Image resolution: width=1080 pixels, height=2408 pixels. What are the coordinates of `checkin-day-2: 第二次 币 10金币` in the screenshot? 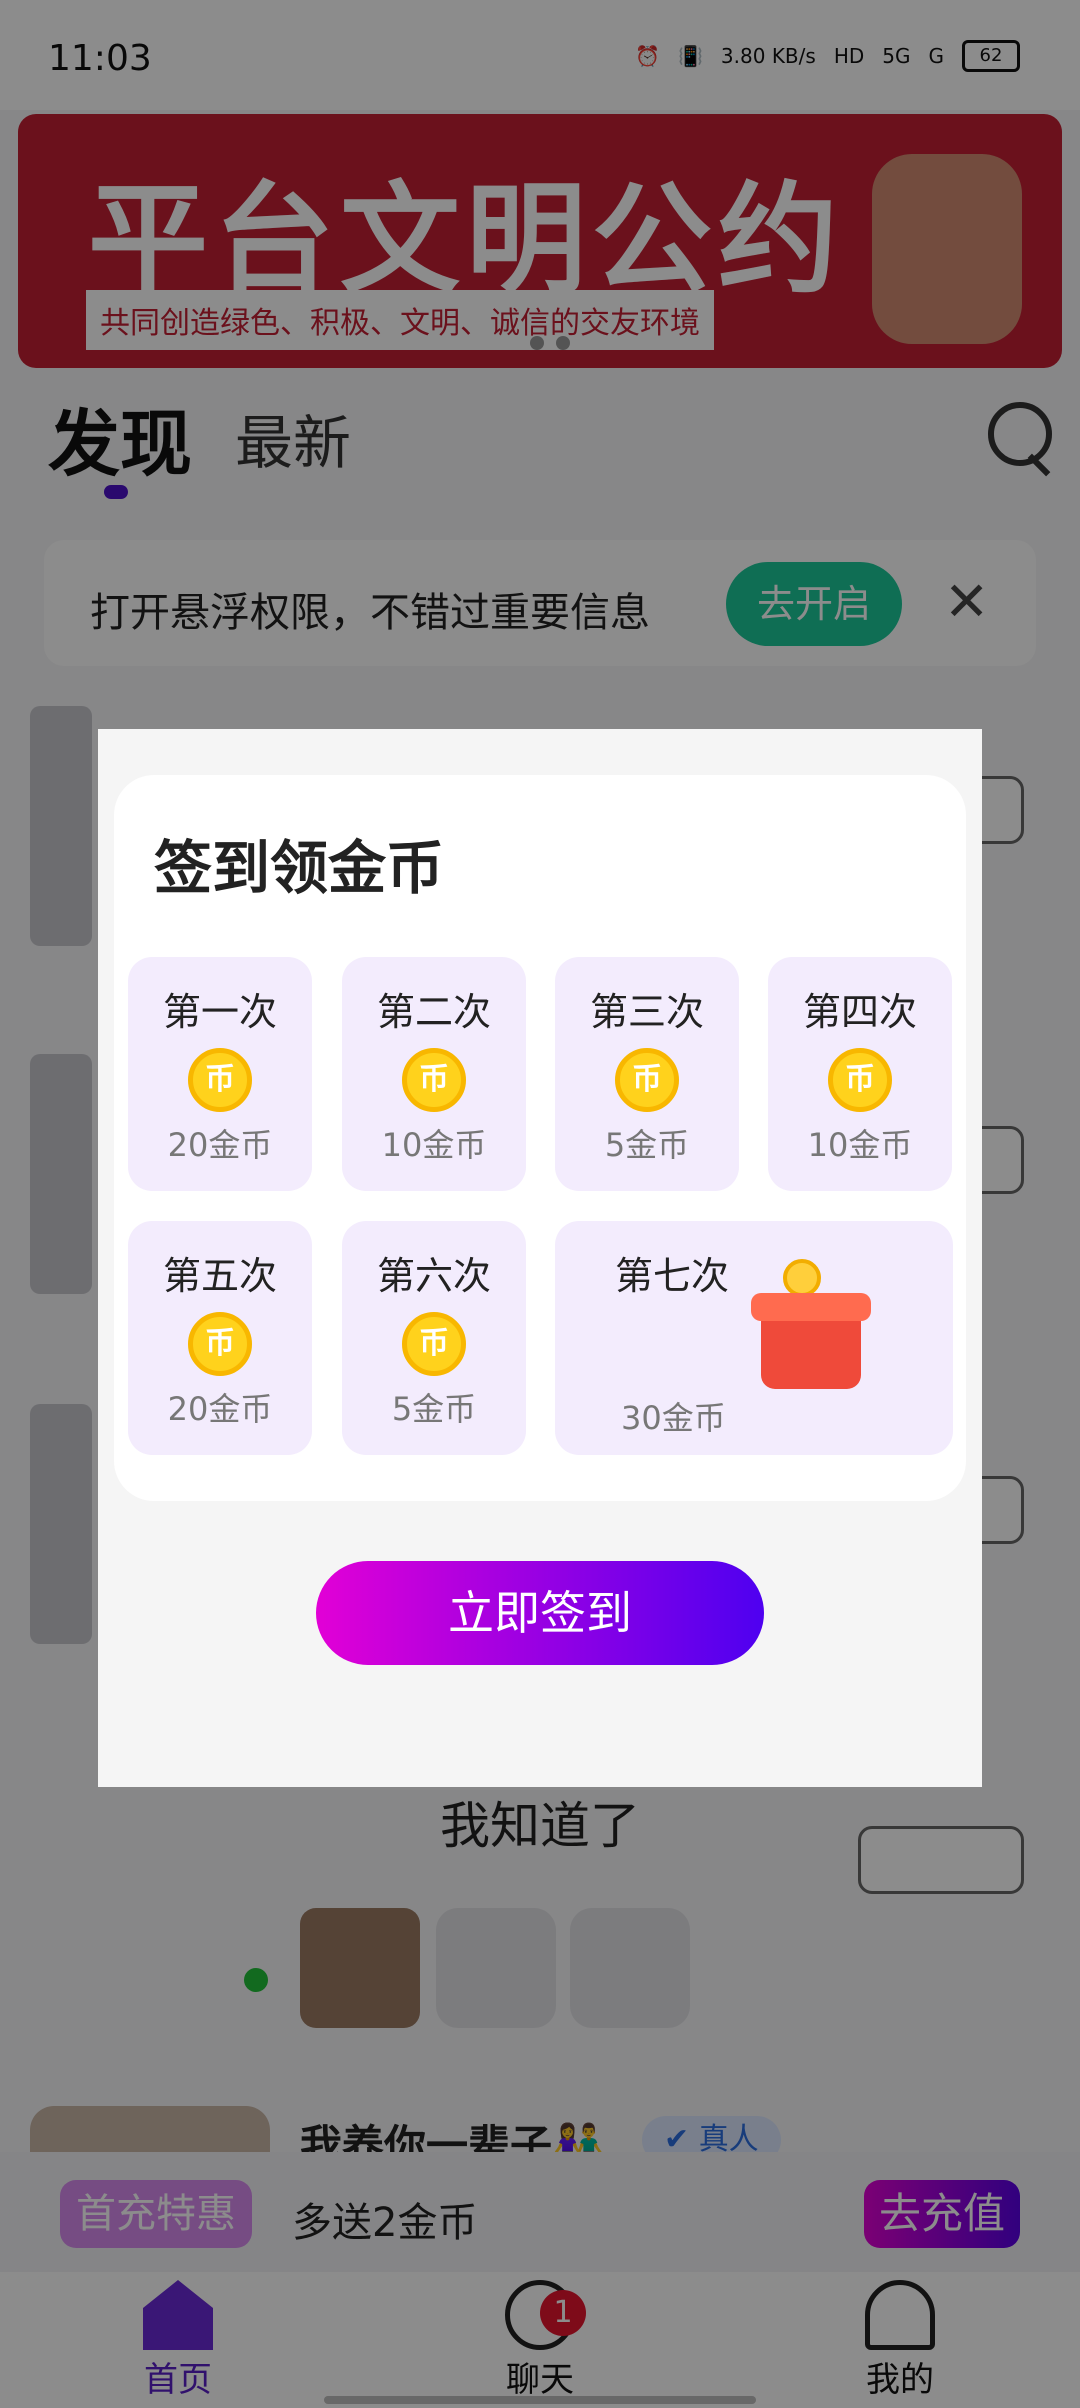 It's located at (434, 1074).